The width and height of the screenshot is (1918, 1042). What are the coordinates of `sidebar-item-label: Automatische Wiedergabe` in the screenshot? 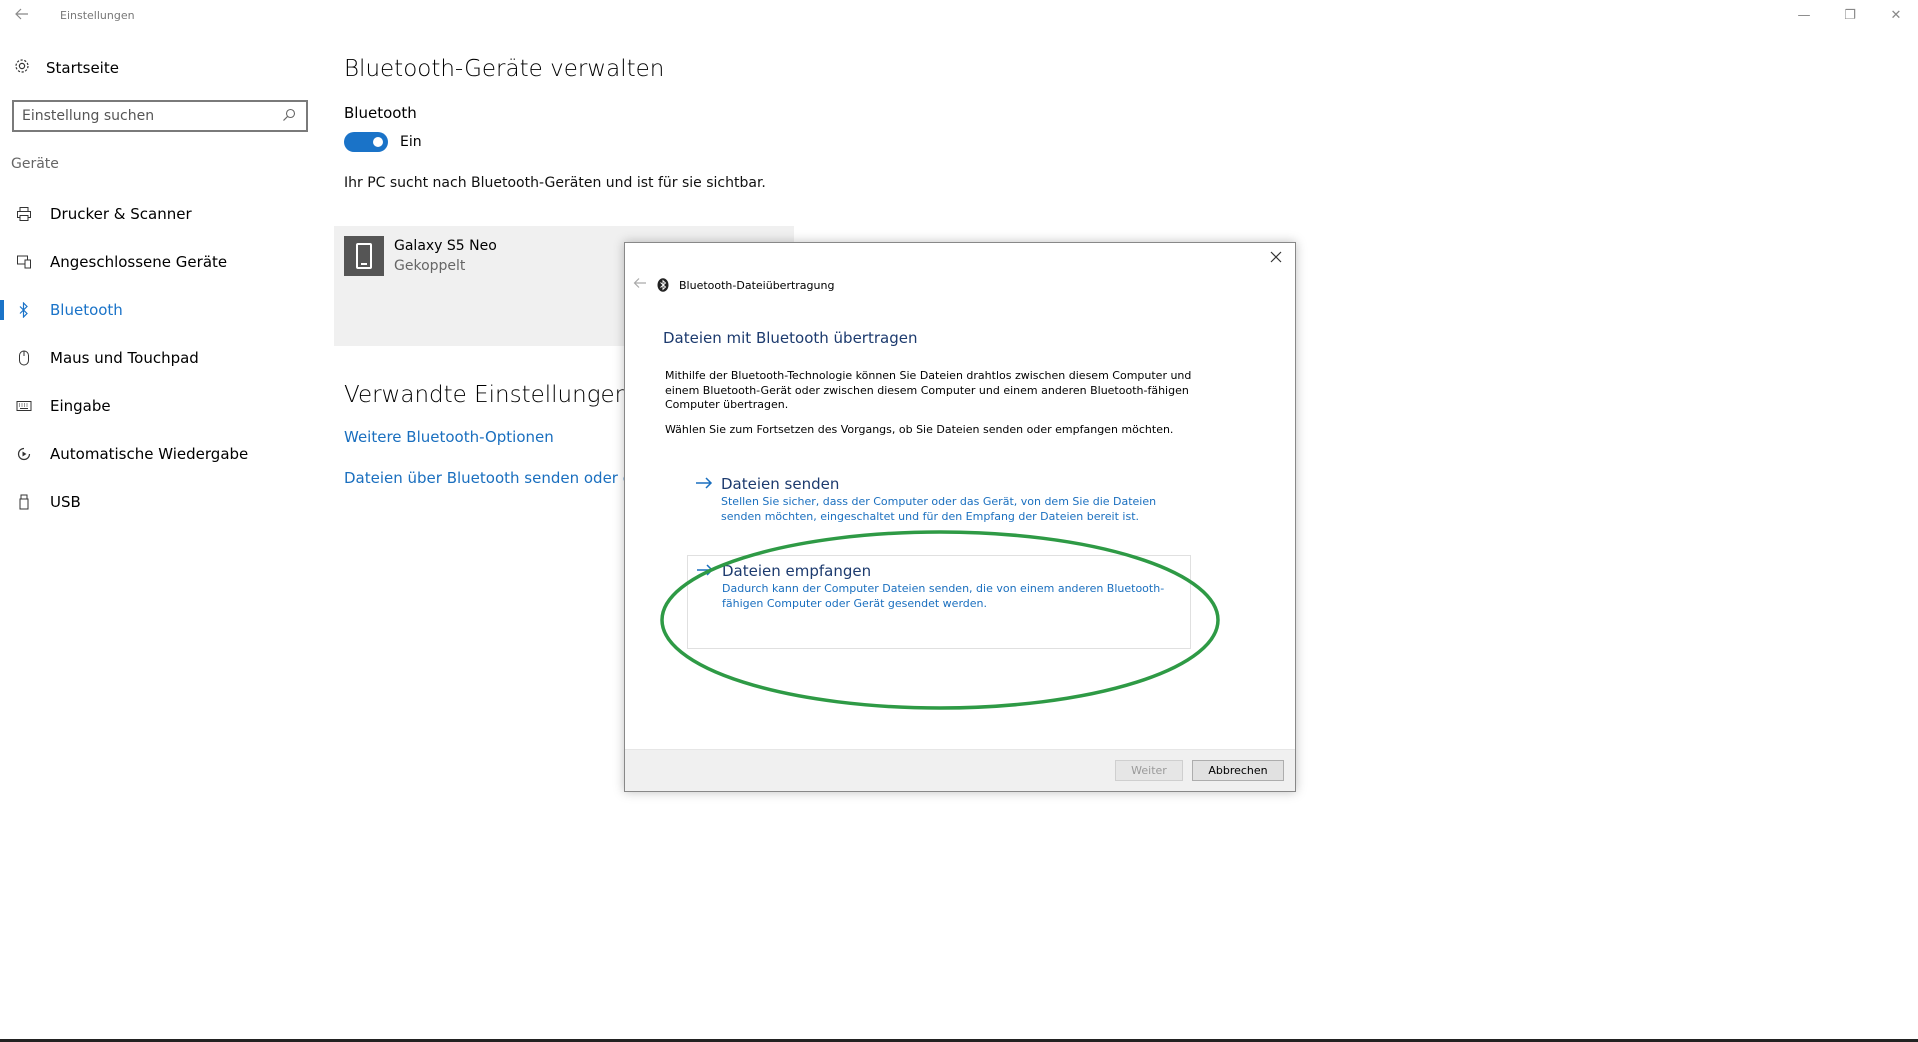 It's located at (149, 454).